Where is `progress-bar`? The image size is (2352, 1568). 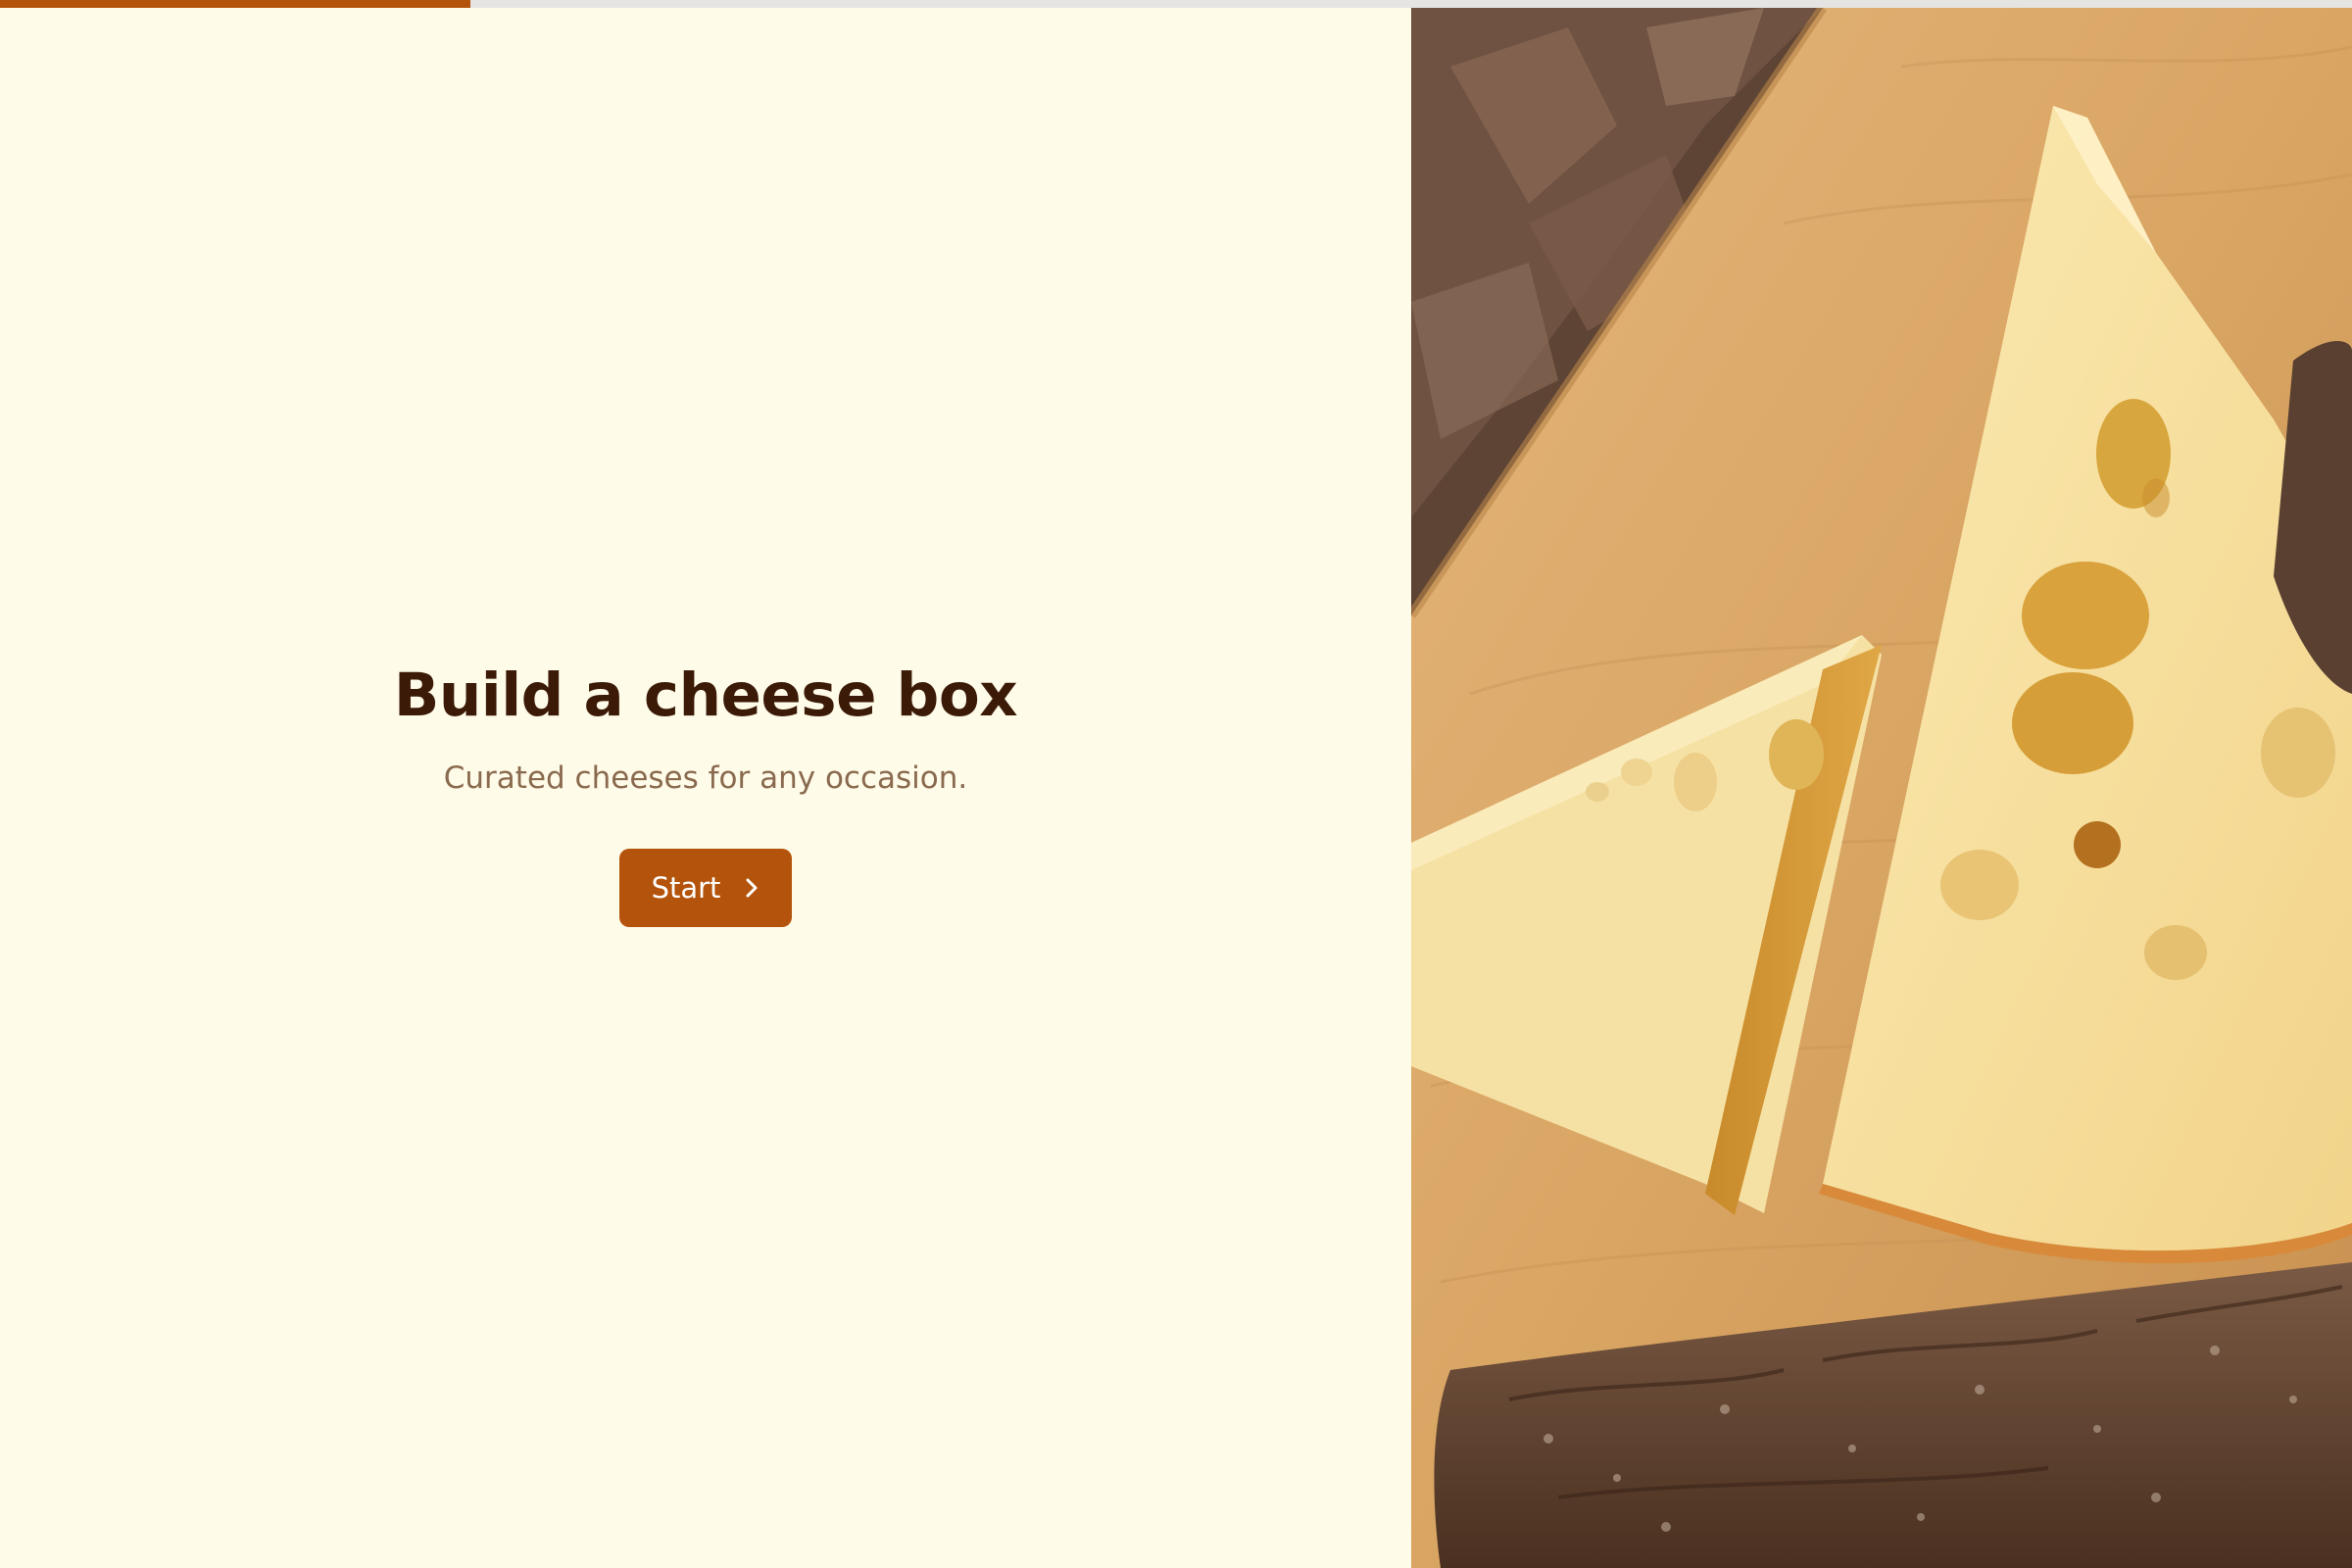 progress-bar is located at coordinates (1176, 4).